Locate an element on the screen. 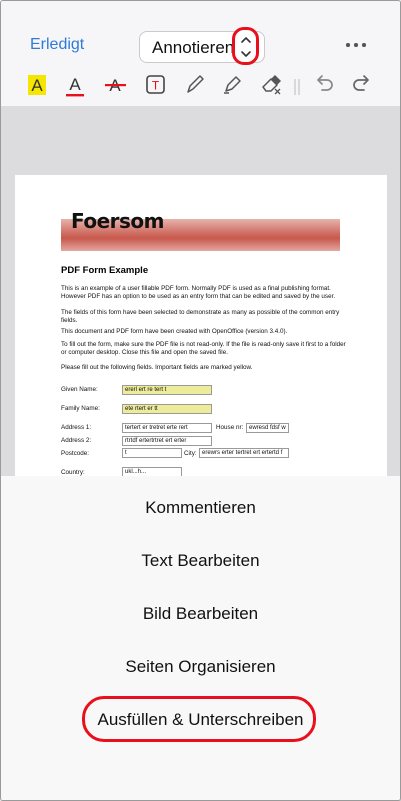  highlight-icon: A is located at coordinates (39, 86).